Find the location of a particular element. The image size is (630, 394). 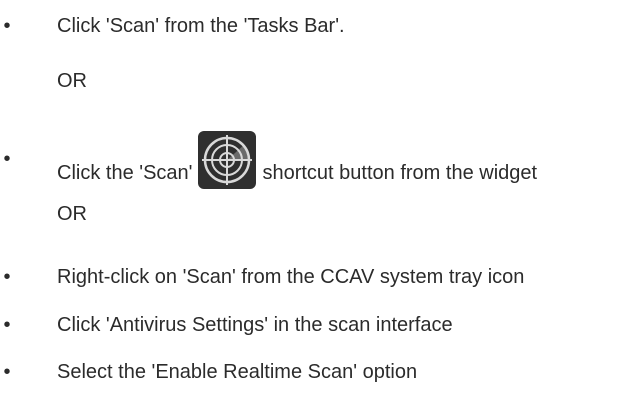

step-2-text-before: Click the 'Scan' is located at coordinates (125, 173).